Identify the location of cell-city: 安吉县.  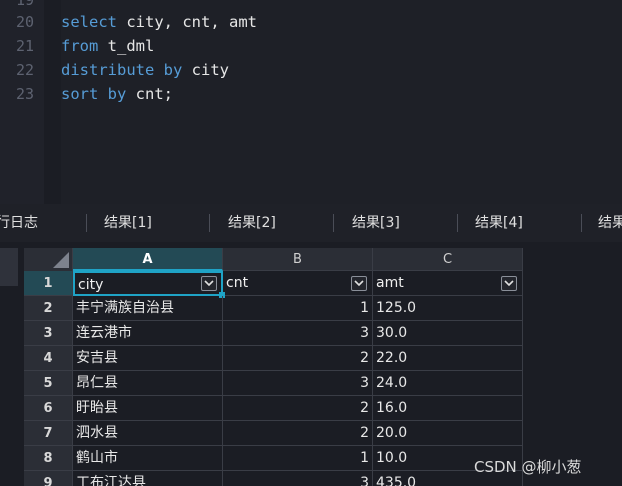
(148, 358).